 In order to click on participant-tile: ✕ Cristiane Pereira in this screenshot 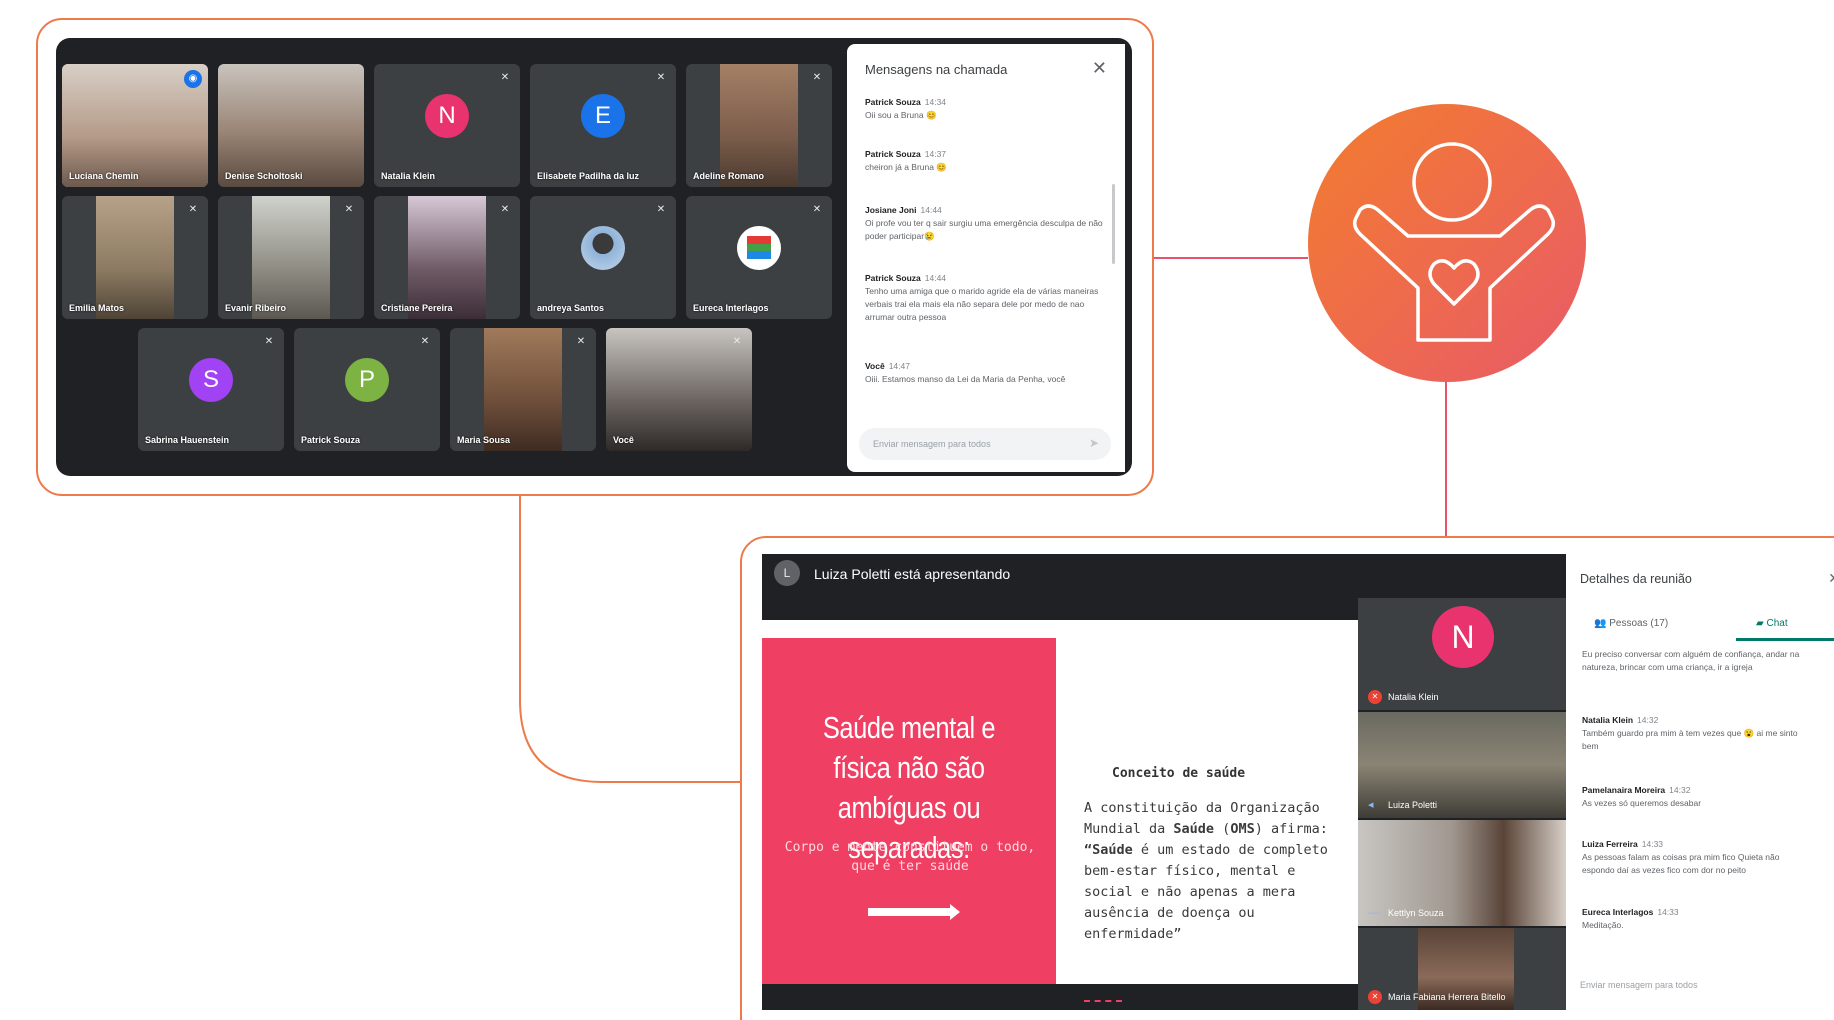, I will do `click(447, 257)`.